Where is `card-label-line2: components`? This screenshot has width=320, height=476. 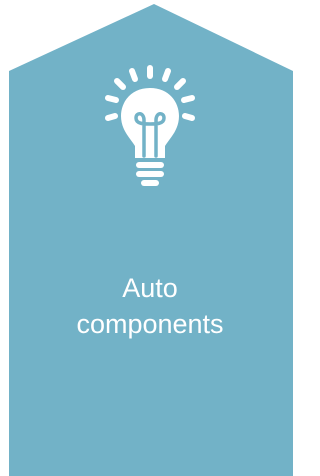
card-label-line2: components is located at coordinates (150, 324).